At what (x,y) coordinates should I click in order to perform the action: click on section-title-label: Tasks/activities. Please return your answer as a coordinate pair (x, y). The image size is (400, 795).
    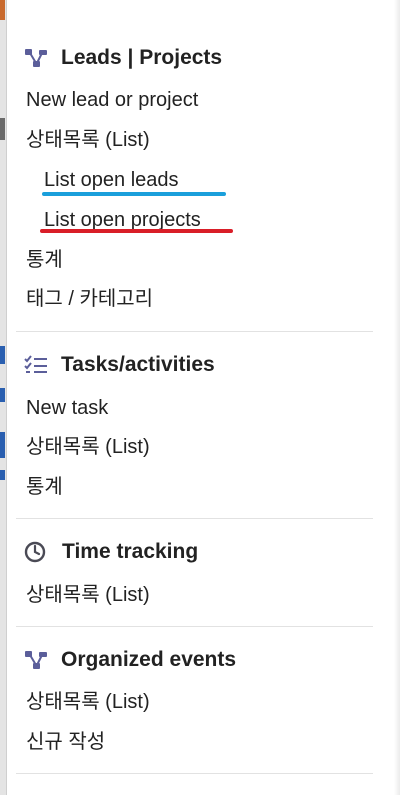
    Looking at the image, I should click on (138, 364).